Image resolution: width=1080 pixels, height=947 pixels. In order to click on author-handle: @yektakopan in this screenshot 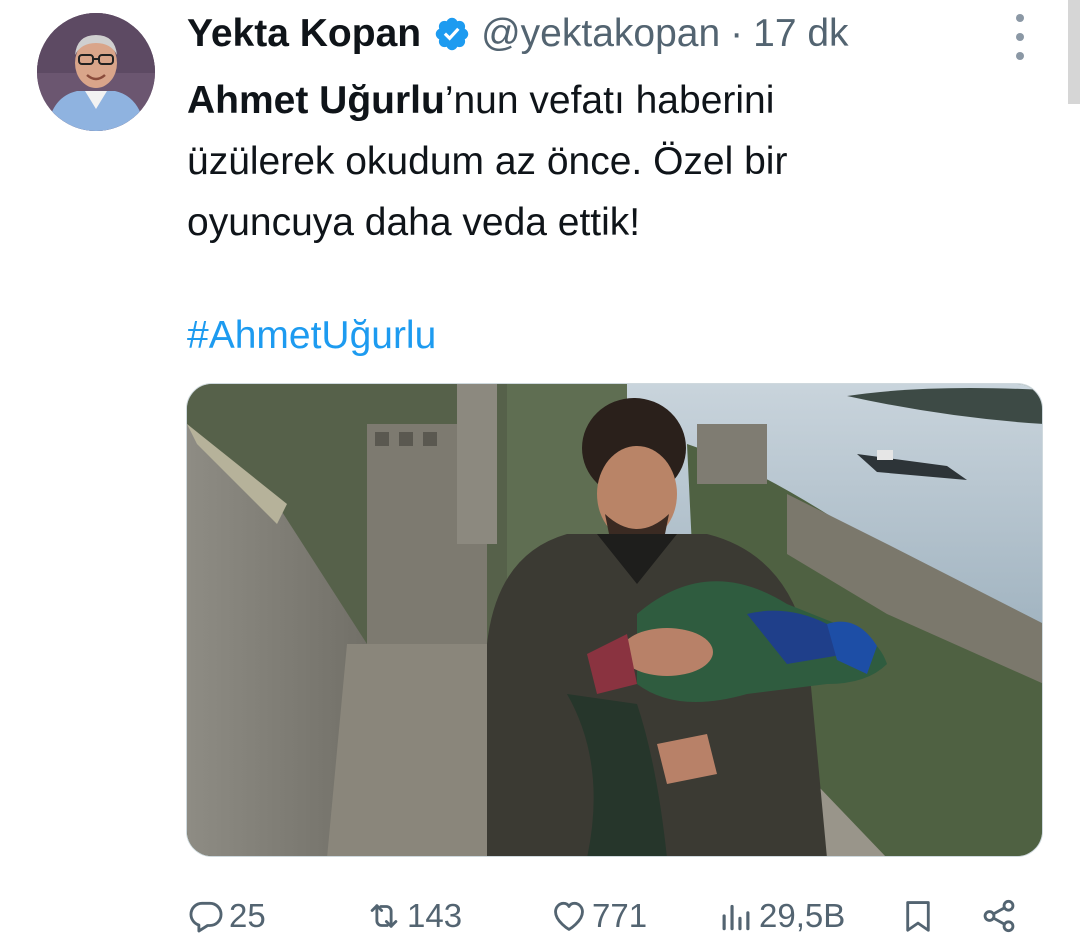, I will do `click(600, 34)`.